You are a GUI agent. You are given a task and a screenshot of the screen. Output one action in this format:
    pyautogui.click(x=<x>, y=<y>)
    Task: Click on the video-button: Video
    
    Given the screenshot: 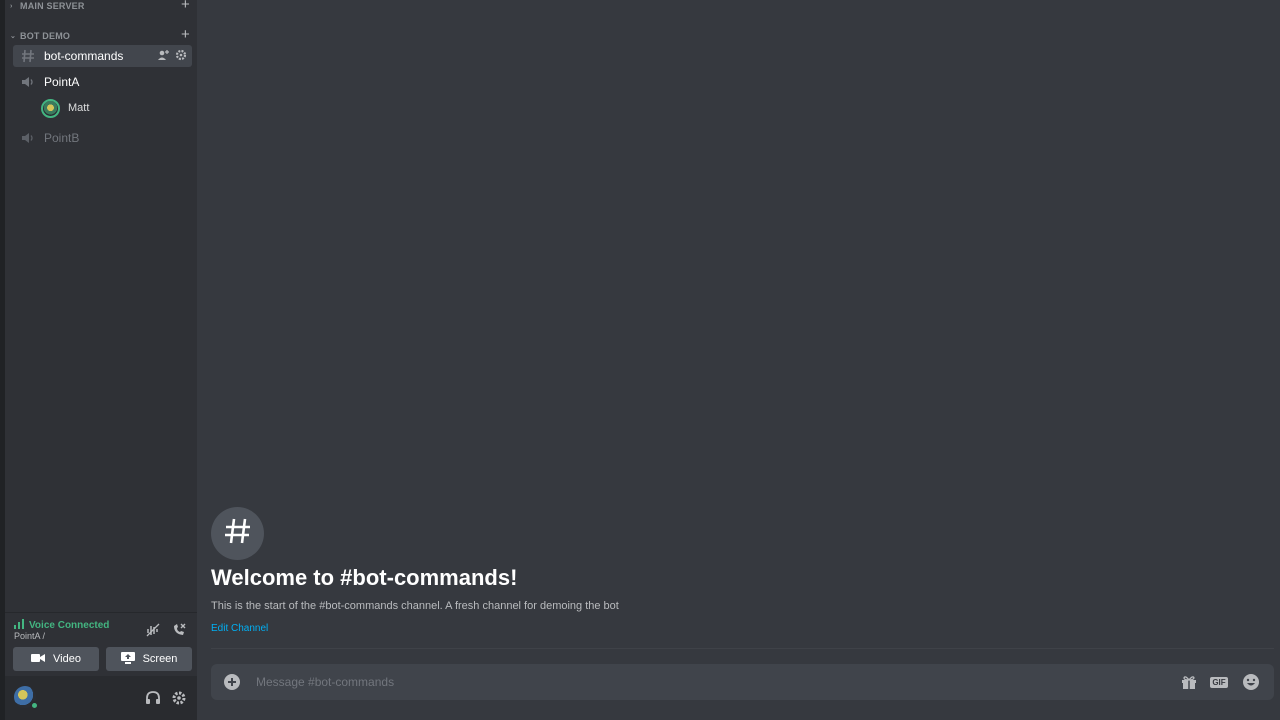 What is the action you would take?
    pyautogui.click(x=56, y=659)
    